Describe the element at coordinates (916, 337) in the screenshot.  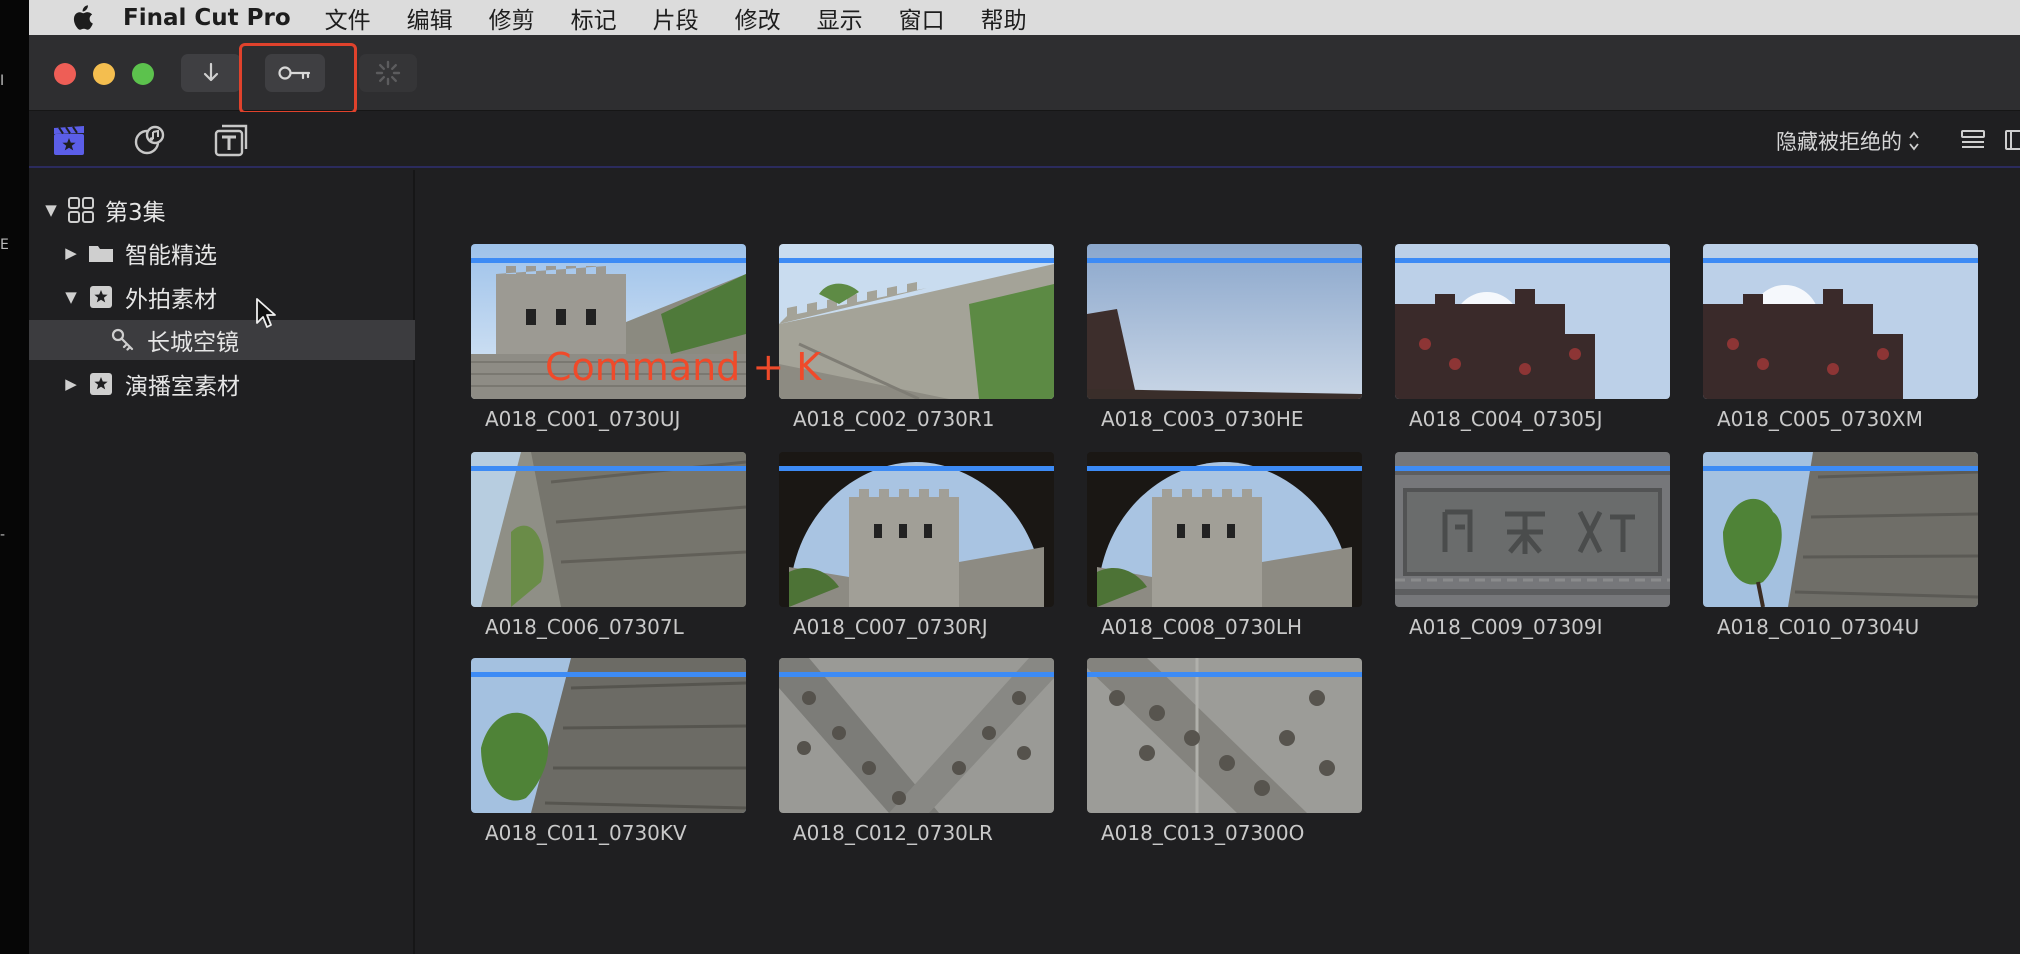
I see `clip-item: A018_C002_0730R1` at that location.